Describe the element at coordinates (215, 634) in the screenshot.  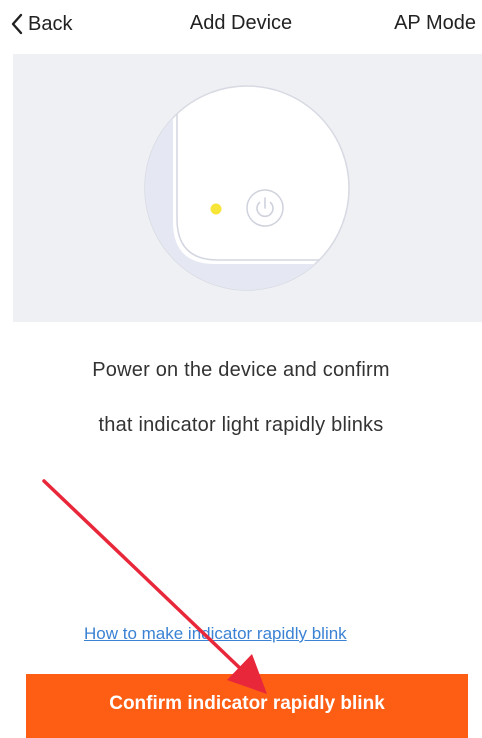
I see `help-link: How to make indicator rapidly blink` at that location.